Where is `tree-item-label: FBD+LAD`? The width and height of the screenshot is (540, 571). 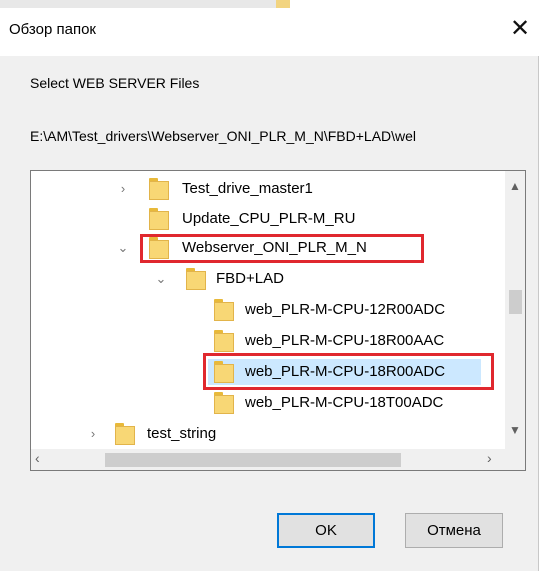
tree-item-label: FBD+LAD is located at coordinates (250, 278).